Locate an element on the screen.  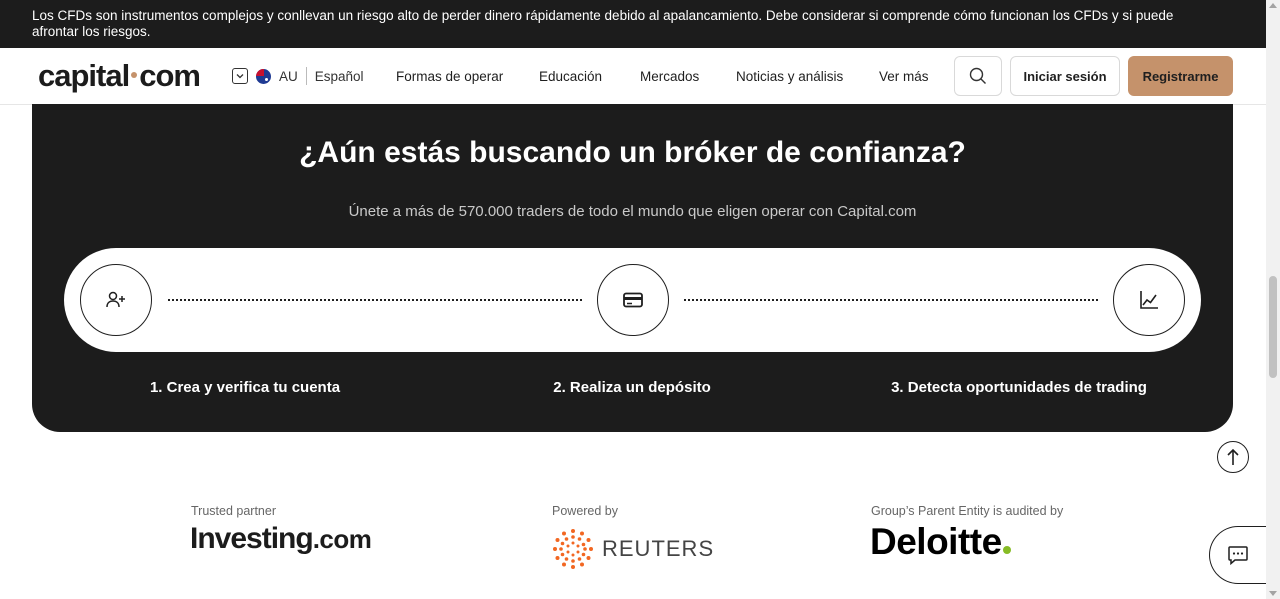
deloitte-green-dot is located at coordinates (1006, 550).